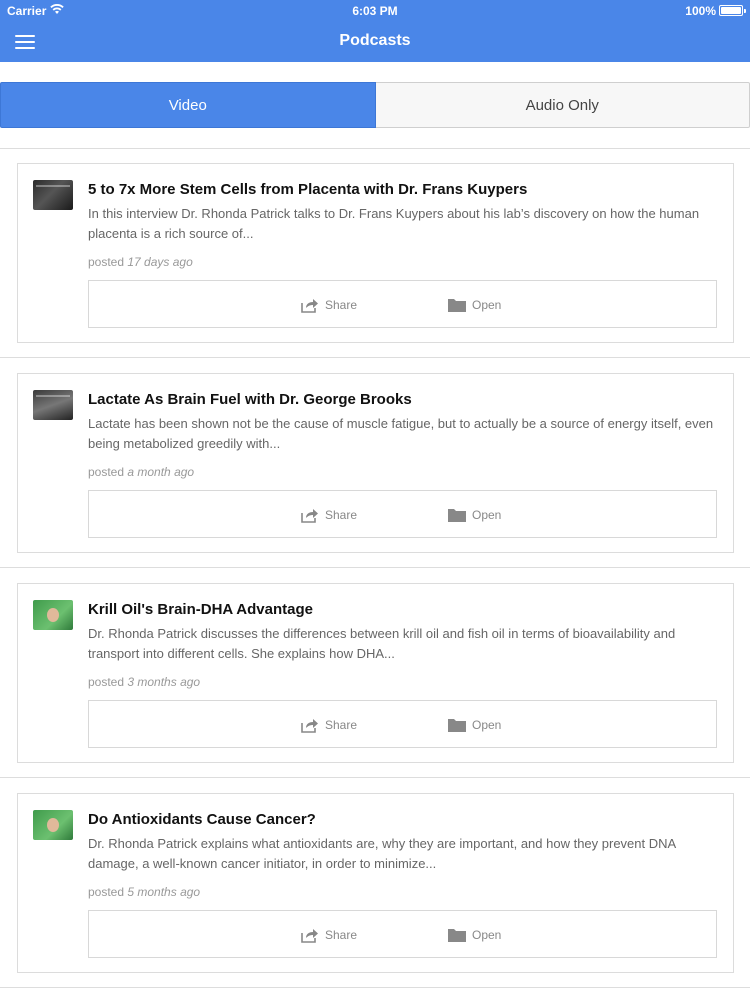  I want to click on posted-date: posted 17 days ago, so click(140, 262).